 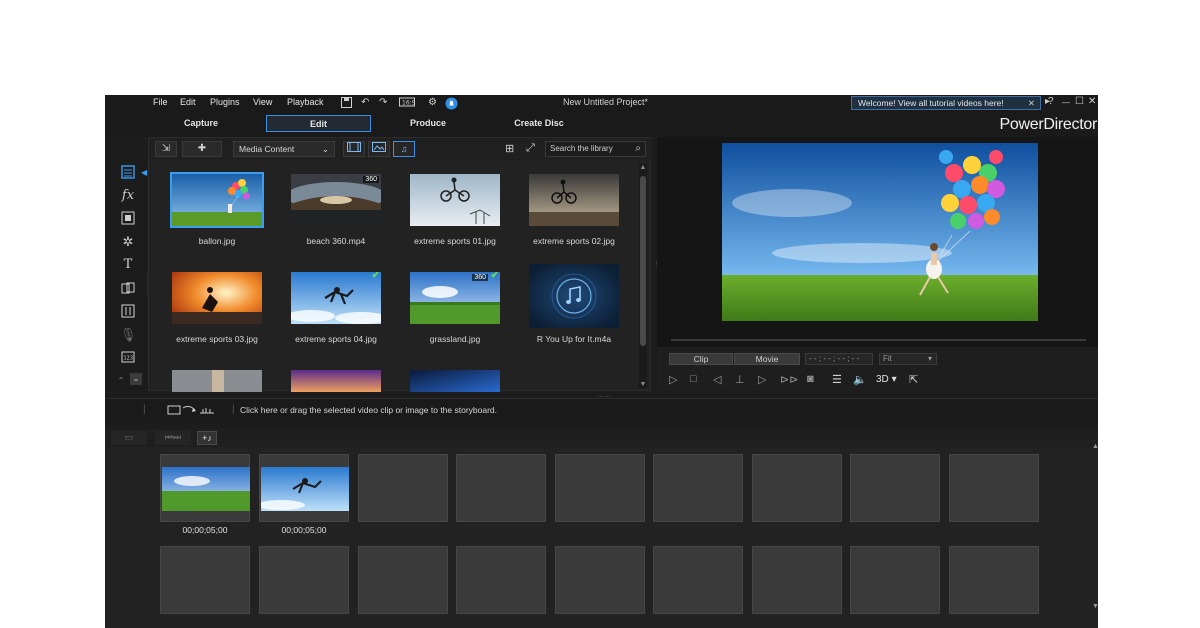 I want to click on undock-preview-icon: ⇱, so click(x=913, y=379).